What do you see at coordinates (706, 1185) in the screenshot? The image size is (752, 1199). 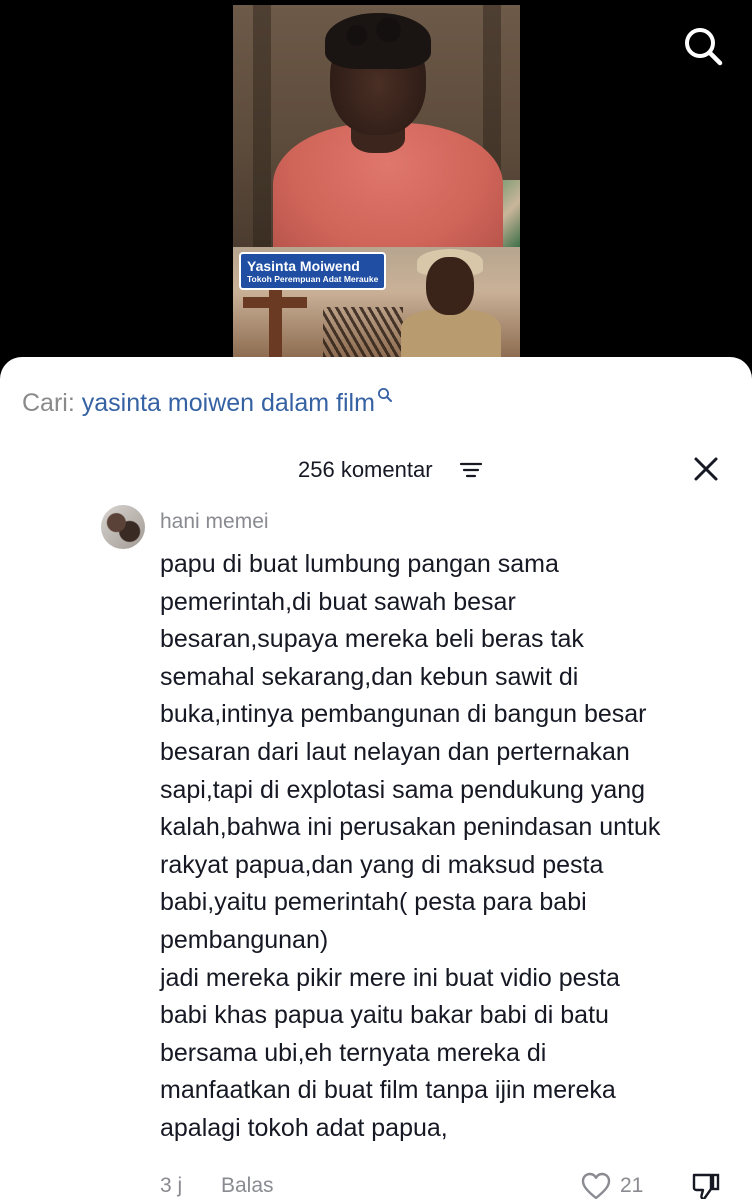 I see `thumbs-down-icon` at bounding box center [706, 1185].